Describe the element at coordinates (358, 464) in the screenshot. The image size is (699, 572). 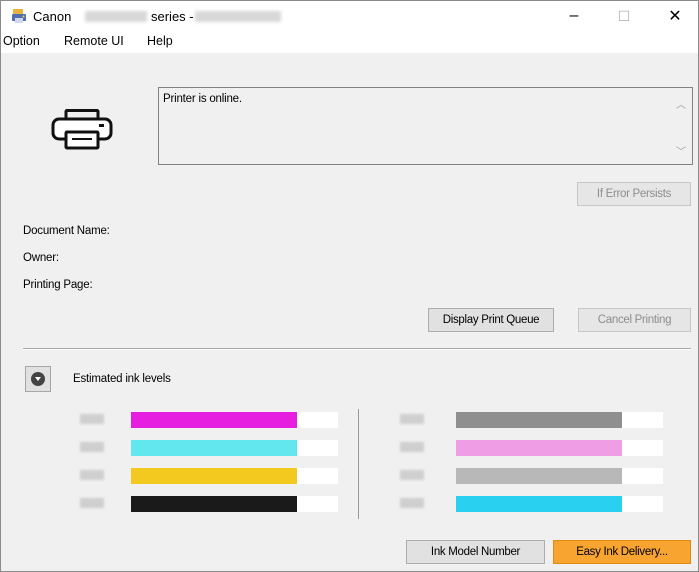
I see `ink-group-divider` at that location.